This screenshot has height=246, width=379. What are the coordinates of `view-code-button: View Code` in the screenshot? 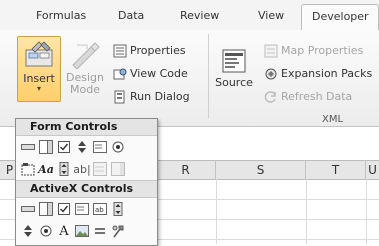 It's located at (150, 74).